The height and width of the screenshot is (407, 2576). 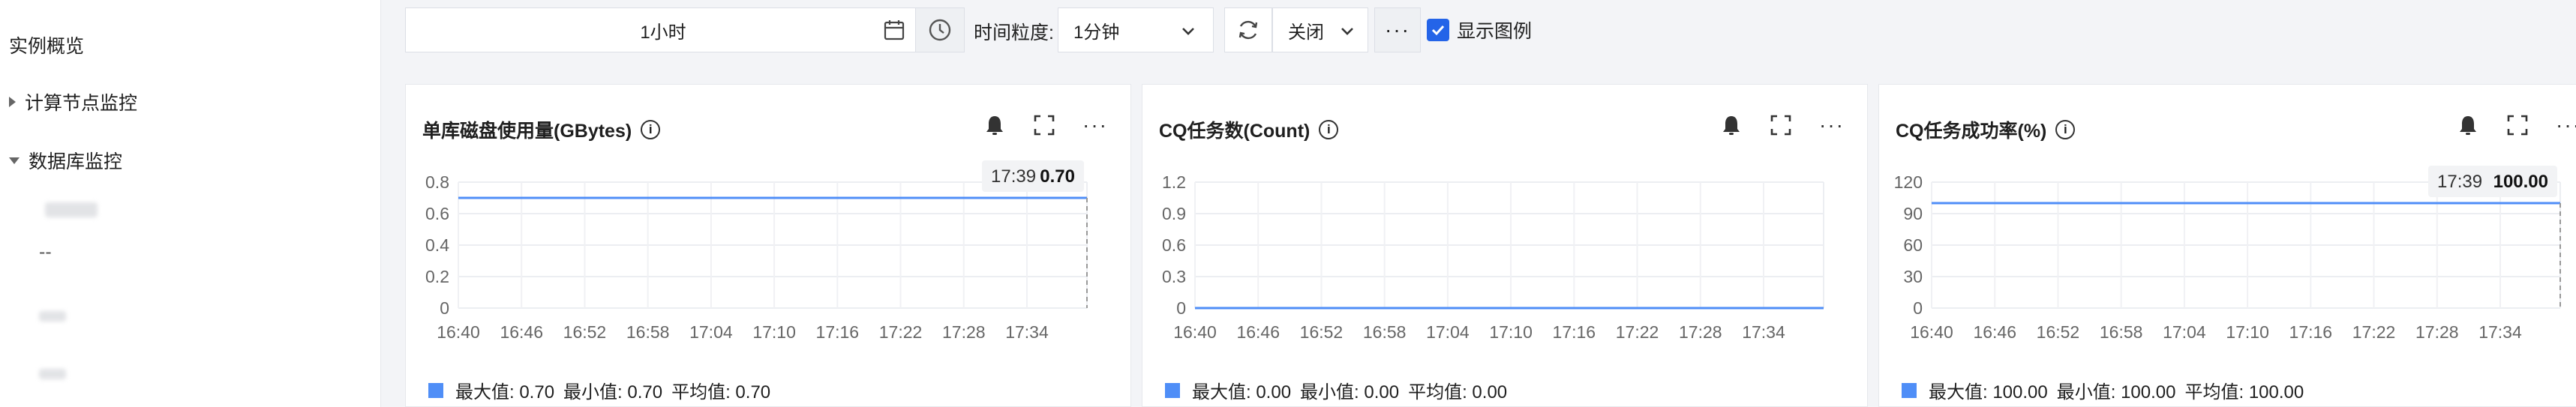 I want to click on checkmark-icon, so click(x=1438, y=30).